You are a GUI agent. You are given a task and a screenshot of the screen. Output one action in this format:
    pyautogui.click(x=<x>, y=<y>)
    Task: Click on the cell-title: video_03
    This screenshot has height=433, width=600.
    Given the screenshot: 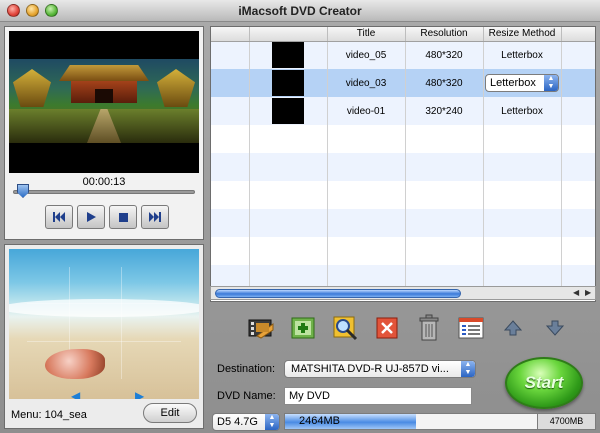 What is the action you would take?
    pyautogui.click(x=366, y=83)
    